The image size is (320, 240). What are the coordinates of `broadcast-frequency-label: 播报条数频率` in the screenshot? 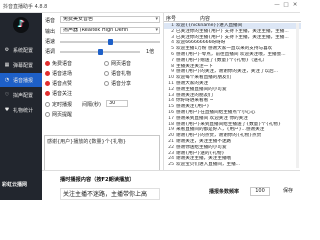 It's located at (224, 192).